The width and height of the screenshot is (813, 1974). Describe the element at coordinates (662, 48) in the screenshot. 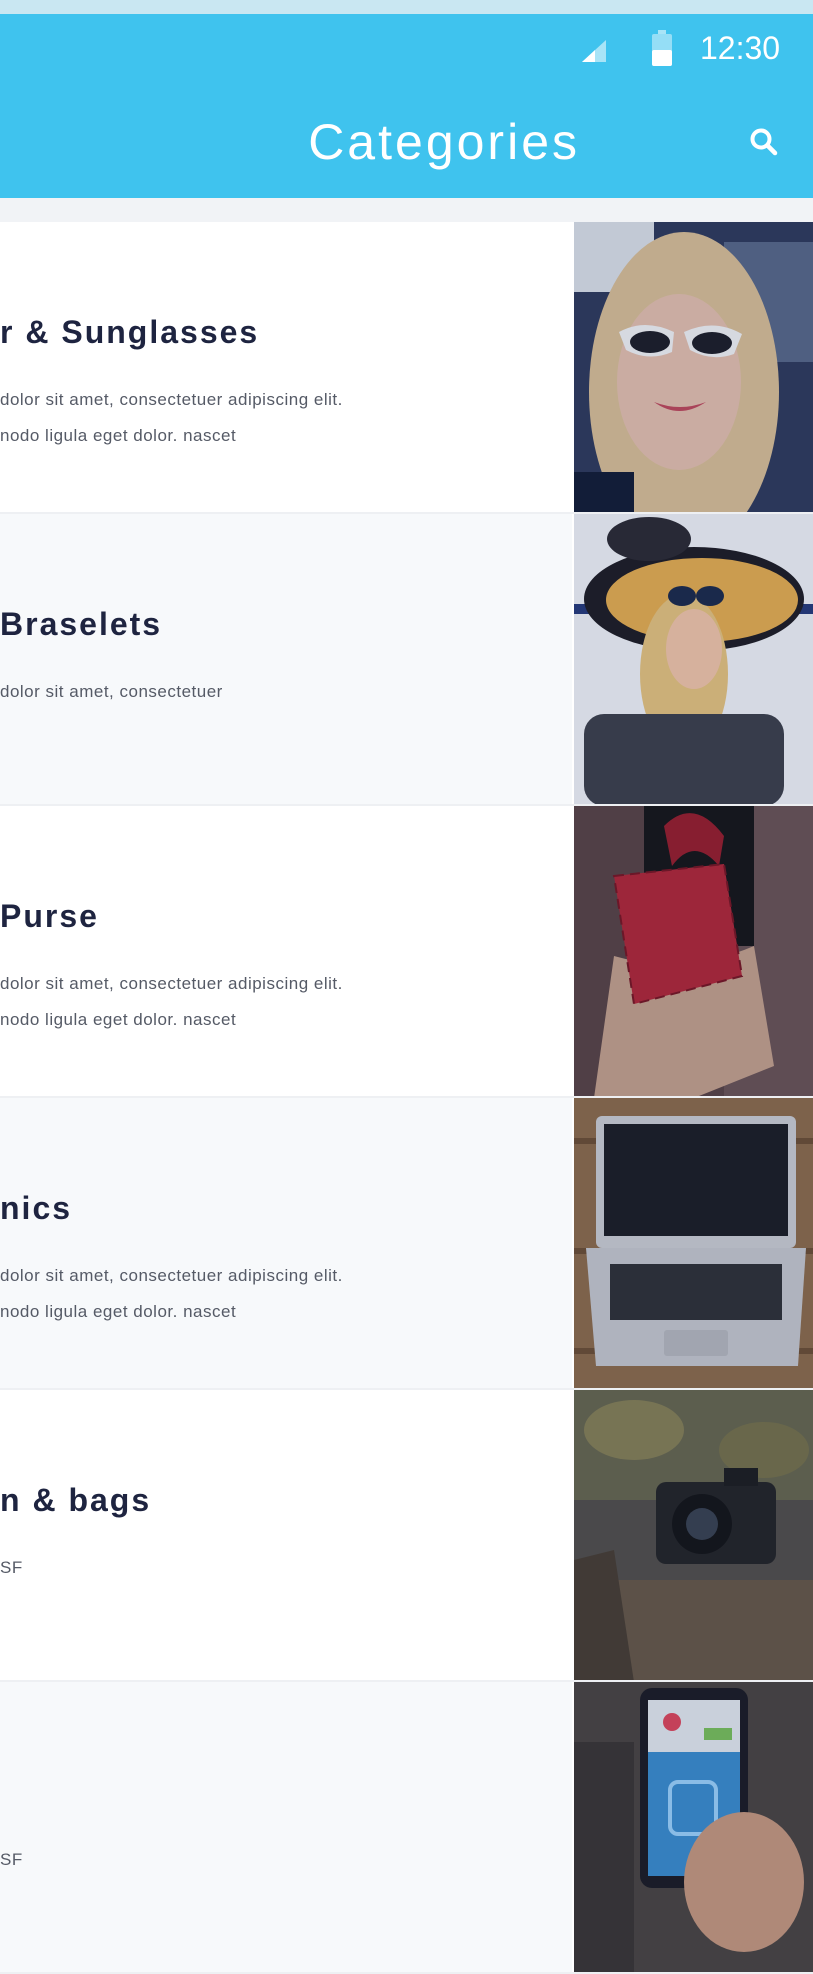

I see `battery-icon` at that location.